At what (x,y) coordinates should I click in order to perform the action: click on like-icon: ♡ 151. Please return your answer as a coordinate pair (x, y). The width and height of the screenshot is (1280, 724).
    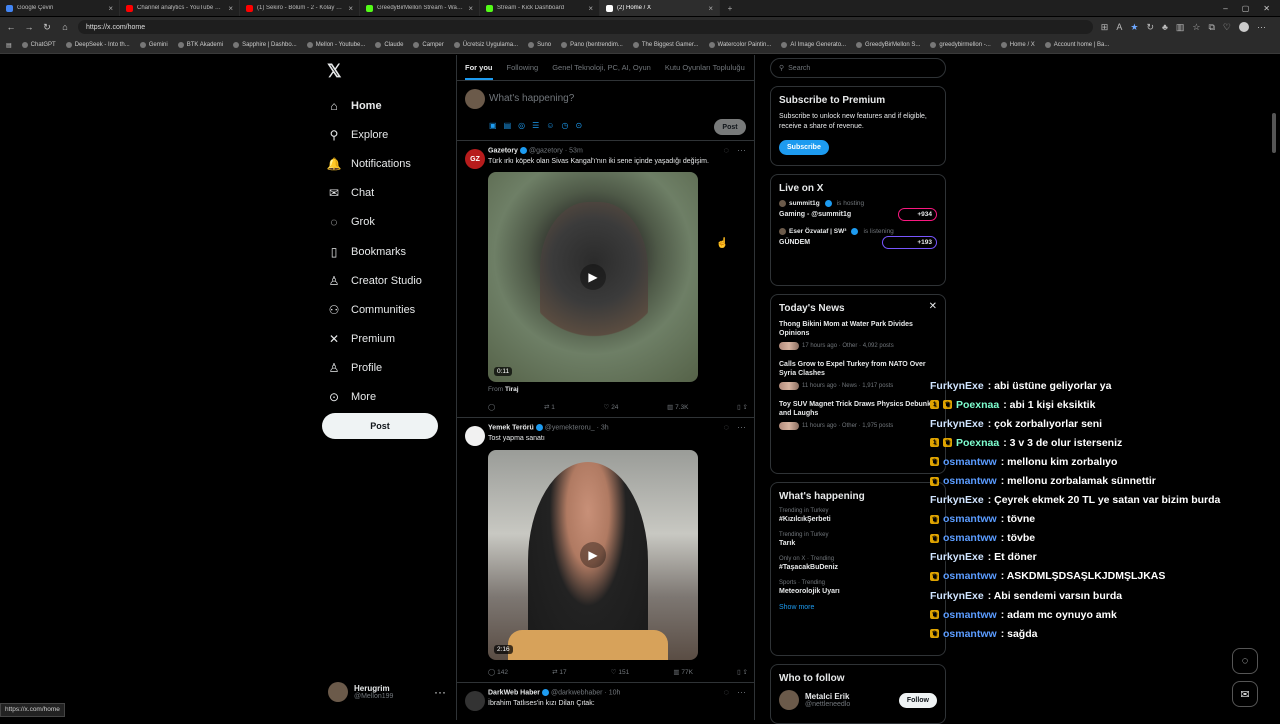
    Looking at the image, I should click on (620, 672).